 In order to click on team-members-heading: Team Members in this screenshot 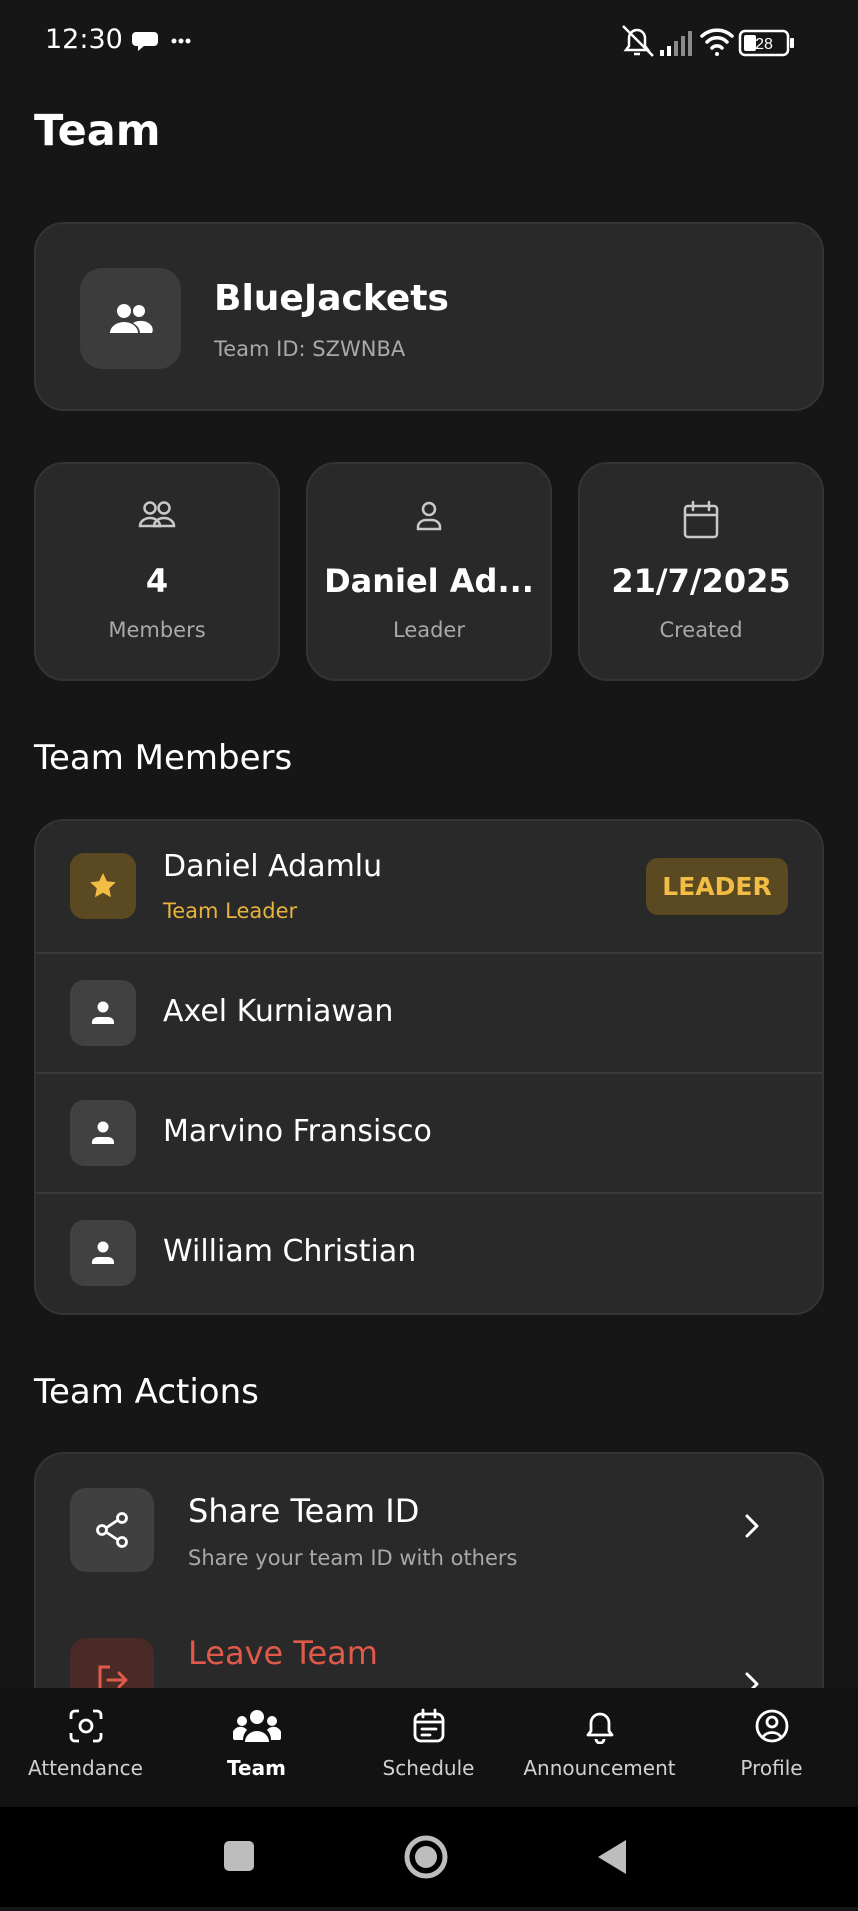, I will do `click(163, 758)`.